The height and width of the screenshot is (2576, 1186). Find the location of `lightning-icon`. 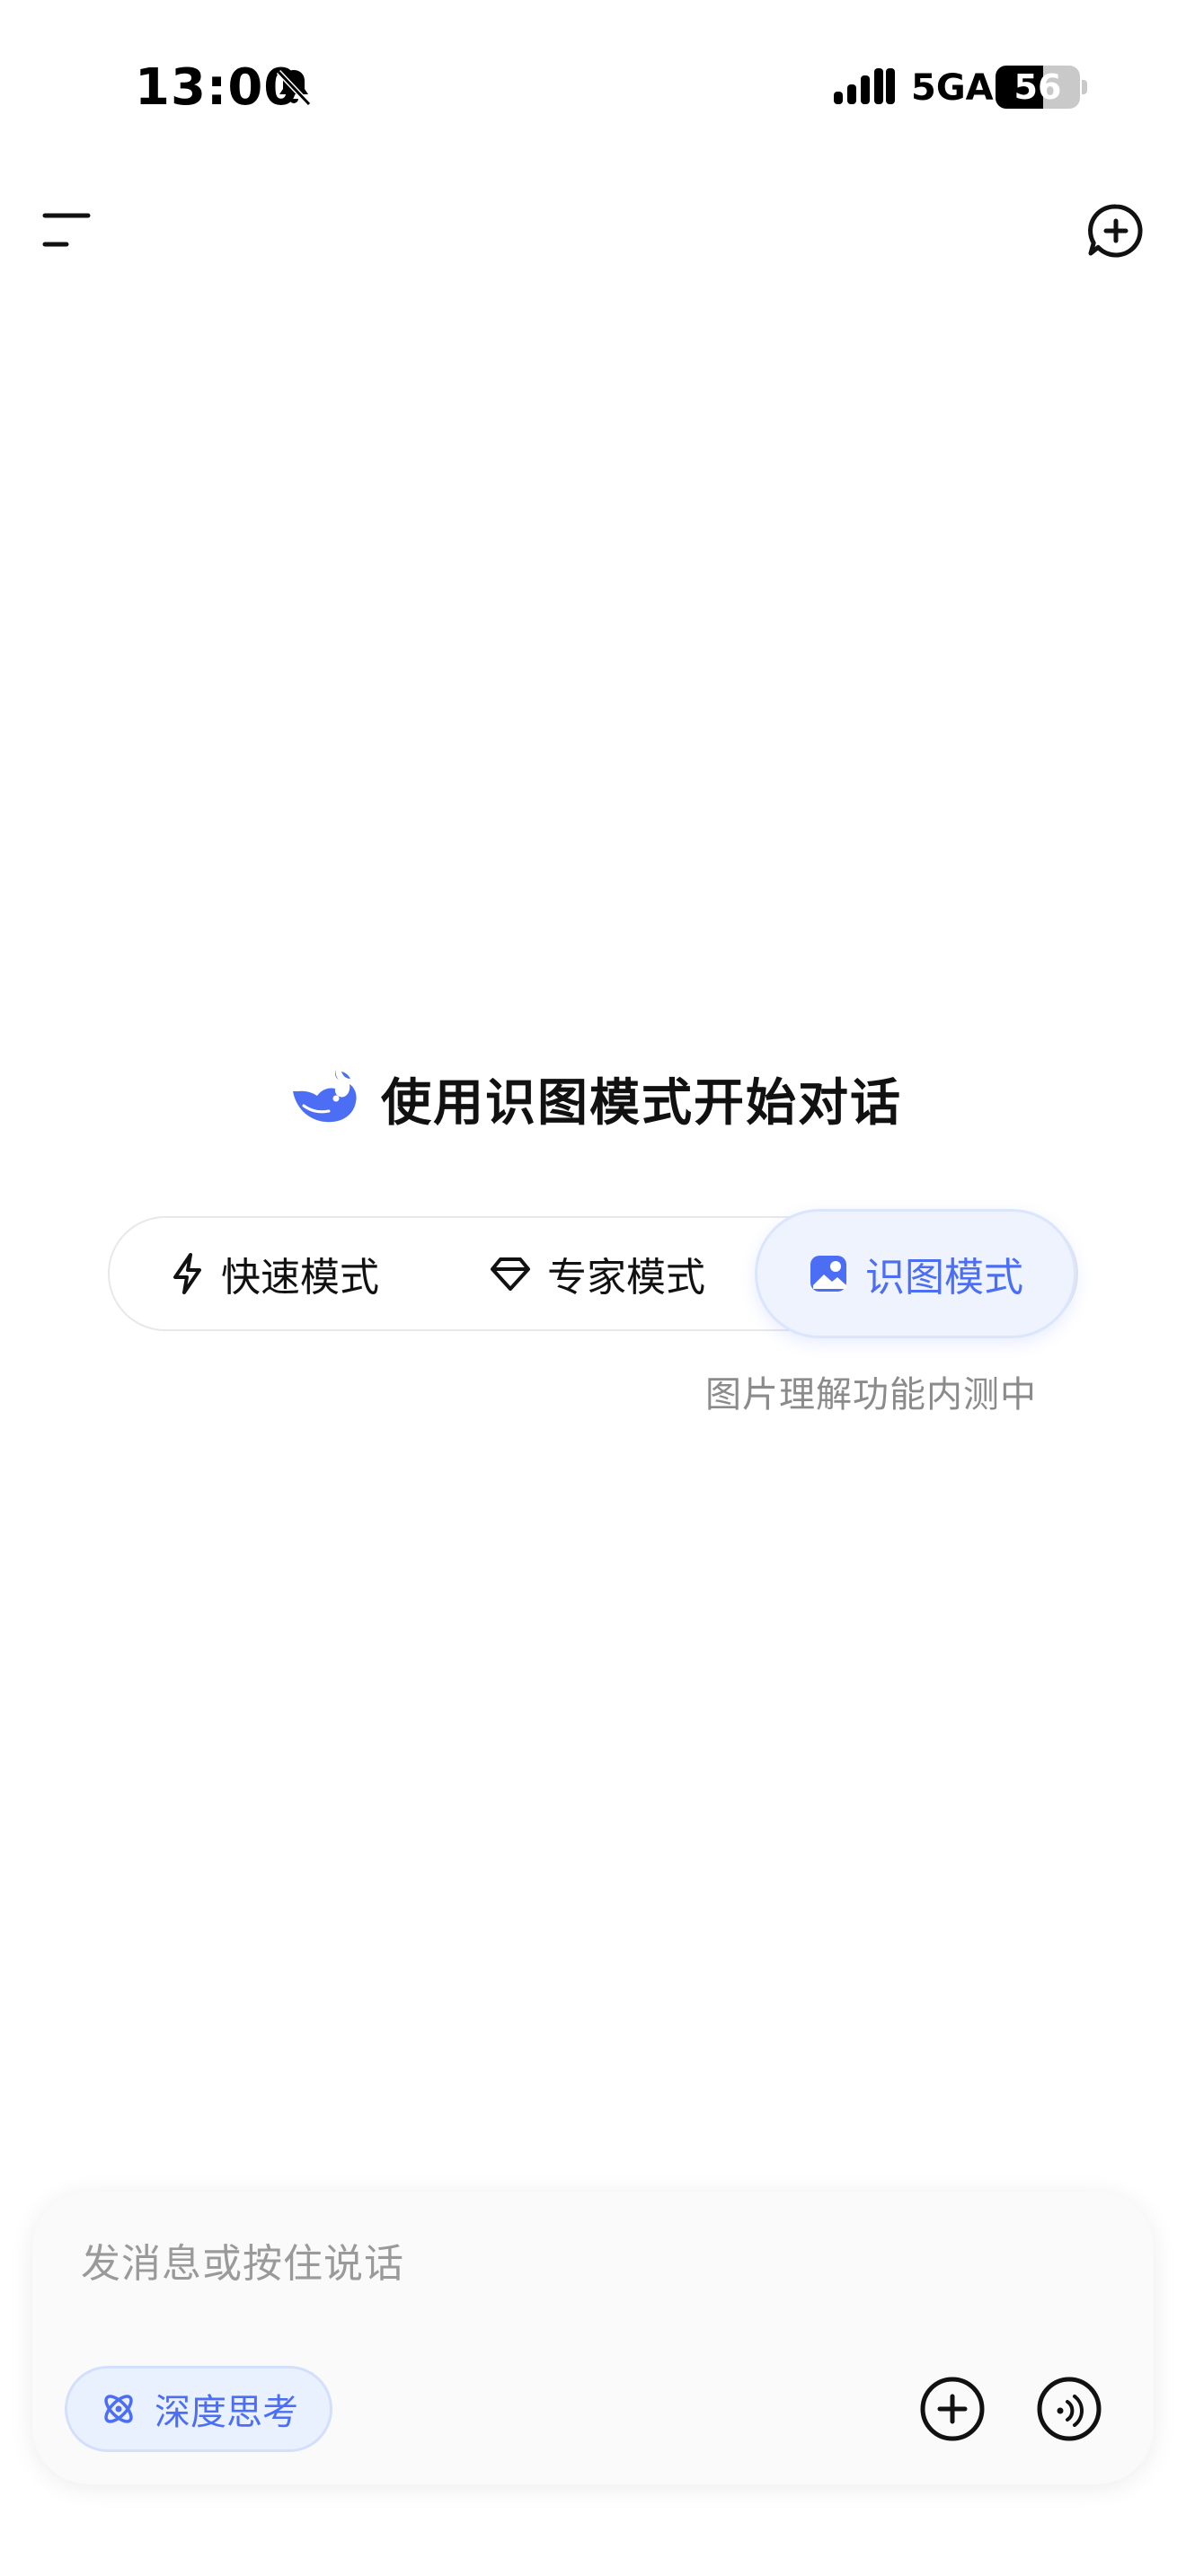

lightning-icon is located at coordinates (187, 1273).